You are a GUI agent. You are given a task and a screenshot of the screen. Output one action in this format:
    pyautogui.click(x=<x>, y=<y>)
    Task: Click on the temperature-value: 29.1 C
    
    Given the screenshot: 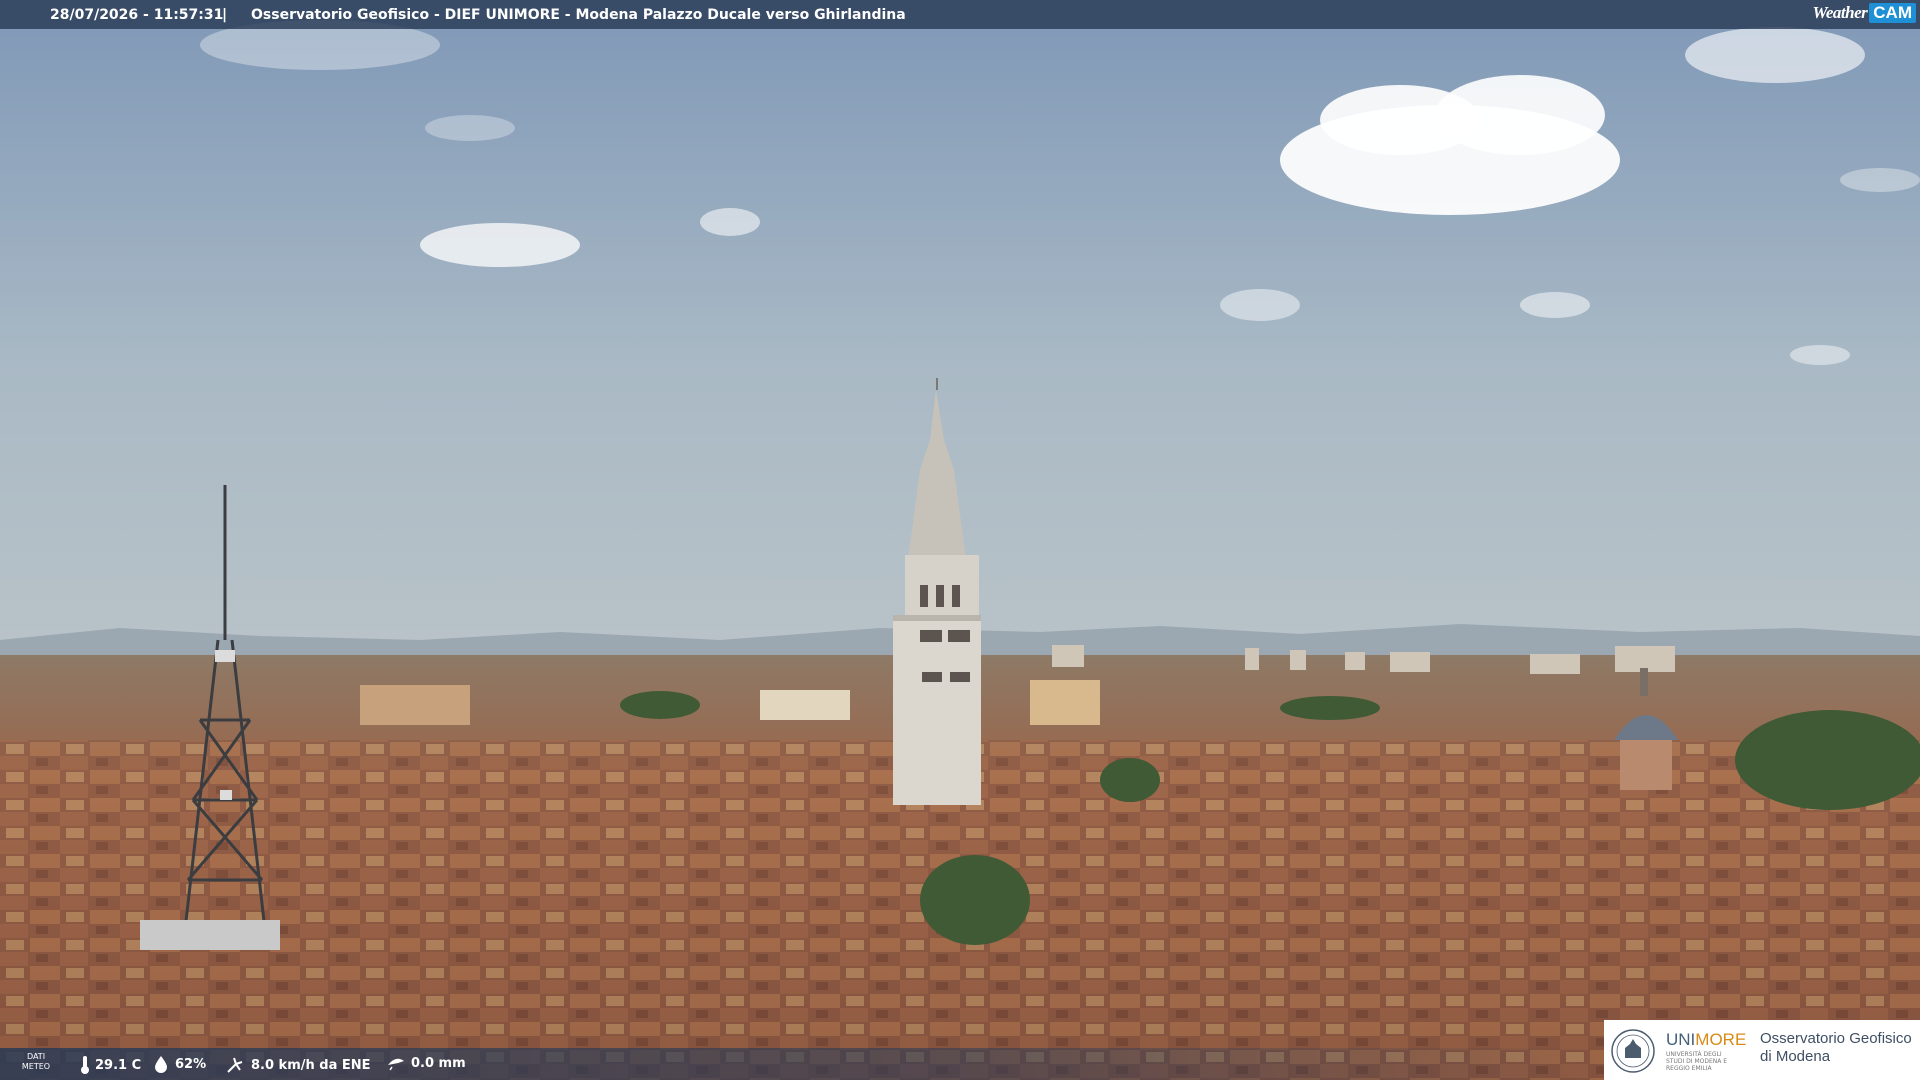 What is the action you would take?
    pyautogui.click(x=118, y=1065)
    